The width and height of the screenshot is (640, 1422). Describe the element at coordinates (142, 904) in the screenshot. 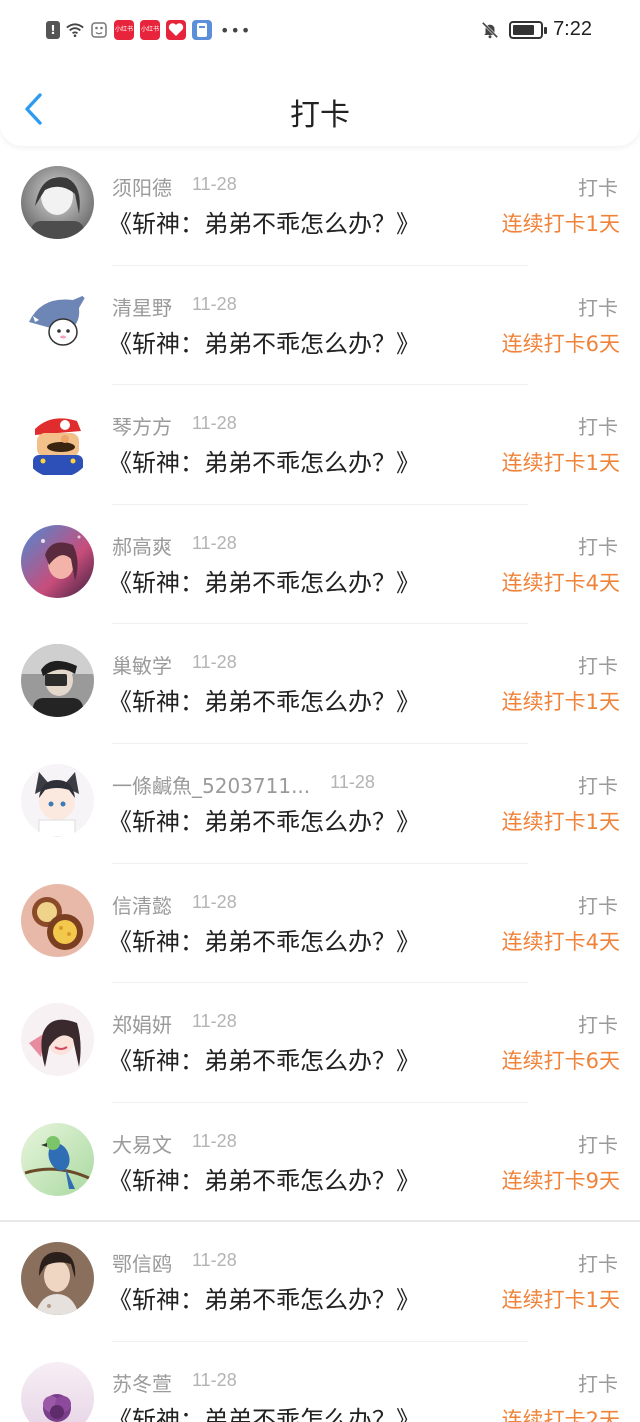

I see `user-name: 信清懿` at that location.